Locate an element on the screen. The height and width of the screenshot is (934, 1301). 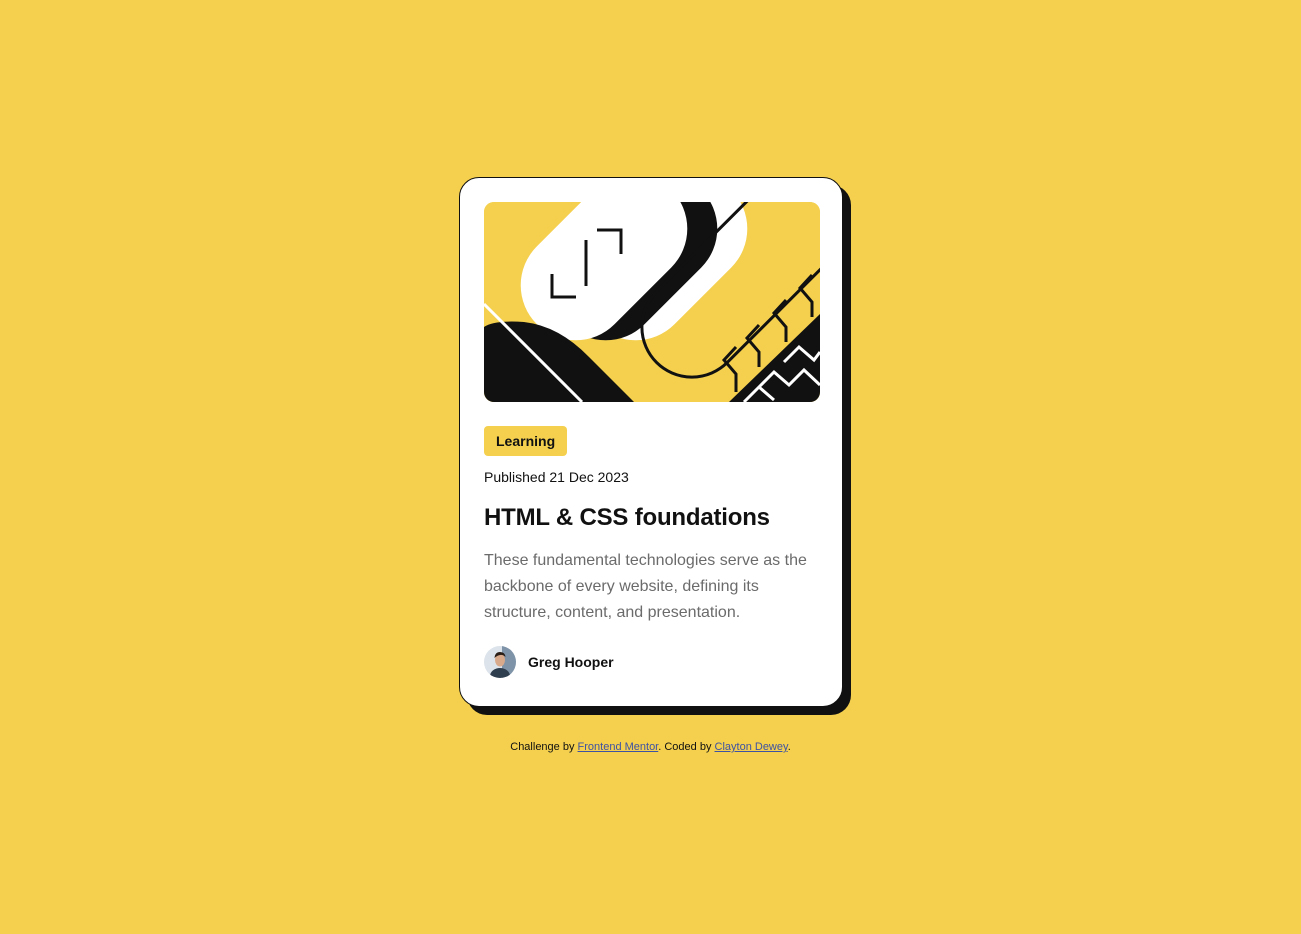
article-title: HTML & CSS foundations is located at coordinates (651, 518).